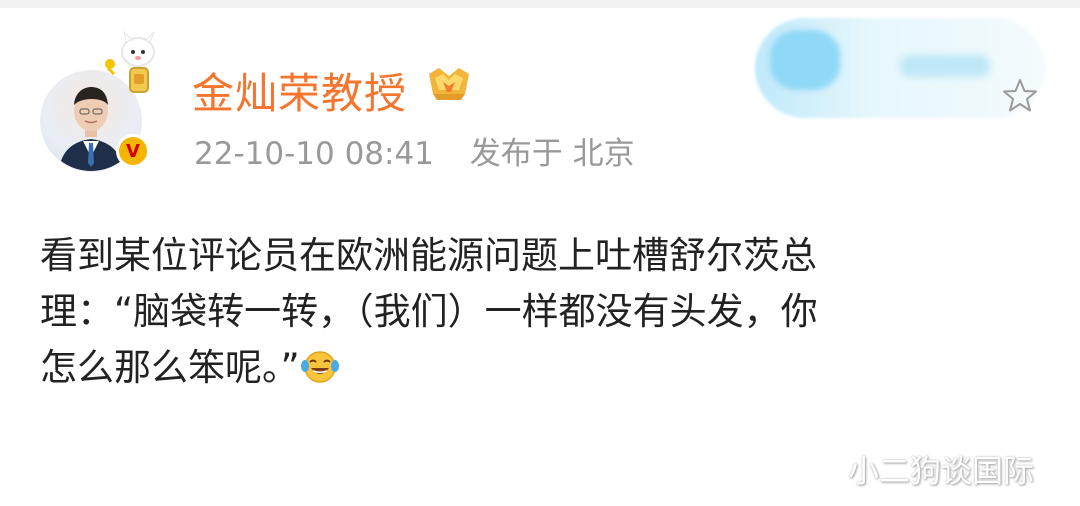  What do you see at coordinates (319, 367) in the screenshot?
I see `laugh-cry-emoji-icon` at bounding box center [319, 367].